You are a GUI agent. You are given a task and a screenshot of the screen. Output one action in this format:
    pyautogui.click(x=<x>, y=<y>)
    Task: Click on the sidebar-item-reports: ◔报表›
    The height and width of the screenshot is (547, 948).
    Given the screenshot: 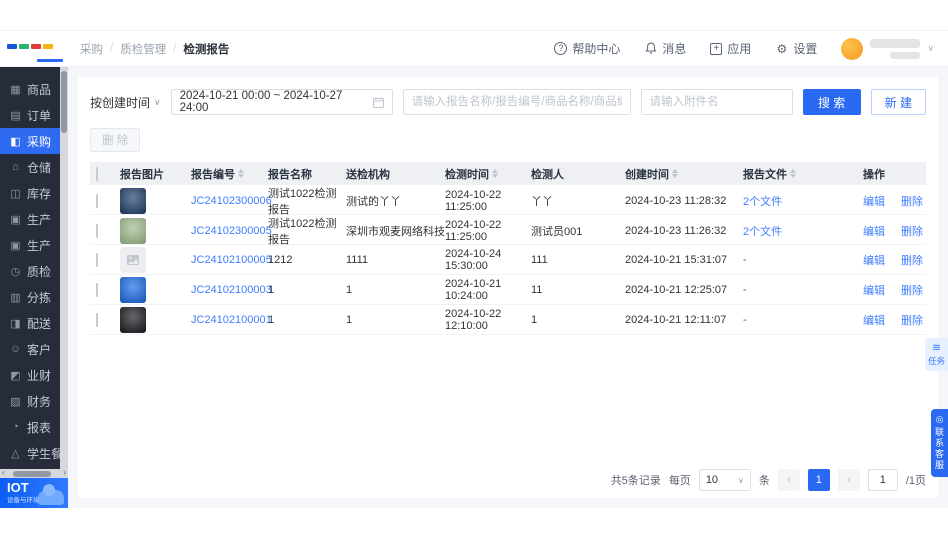 What is the action you would take?
    pyautogui.click(x=34, y=427)
    